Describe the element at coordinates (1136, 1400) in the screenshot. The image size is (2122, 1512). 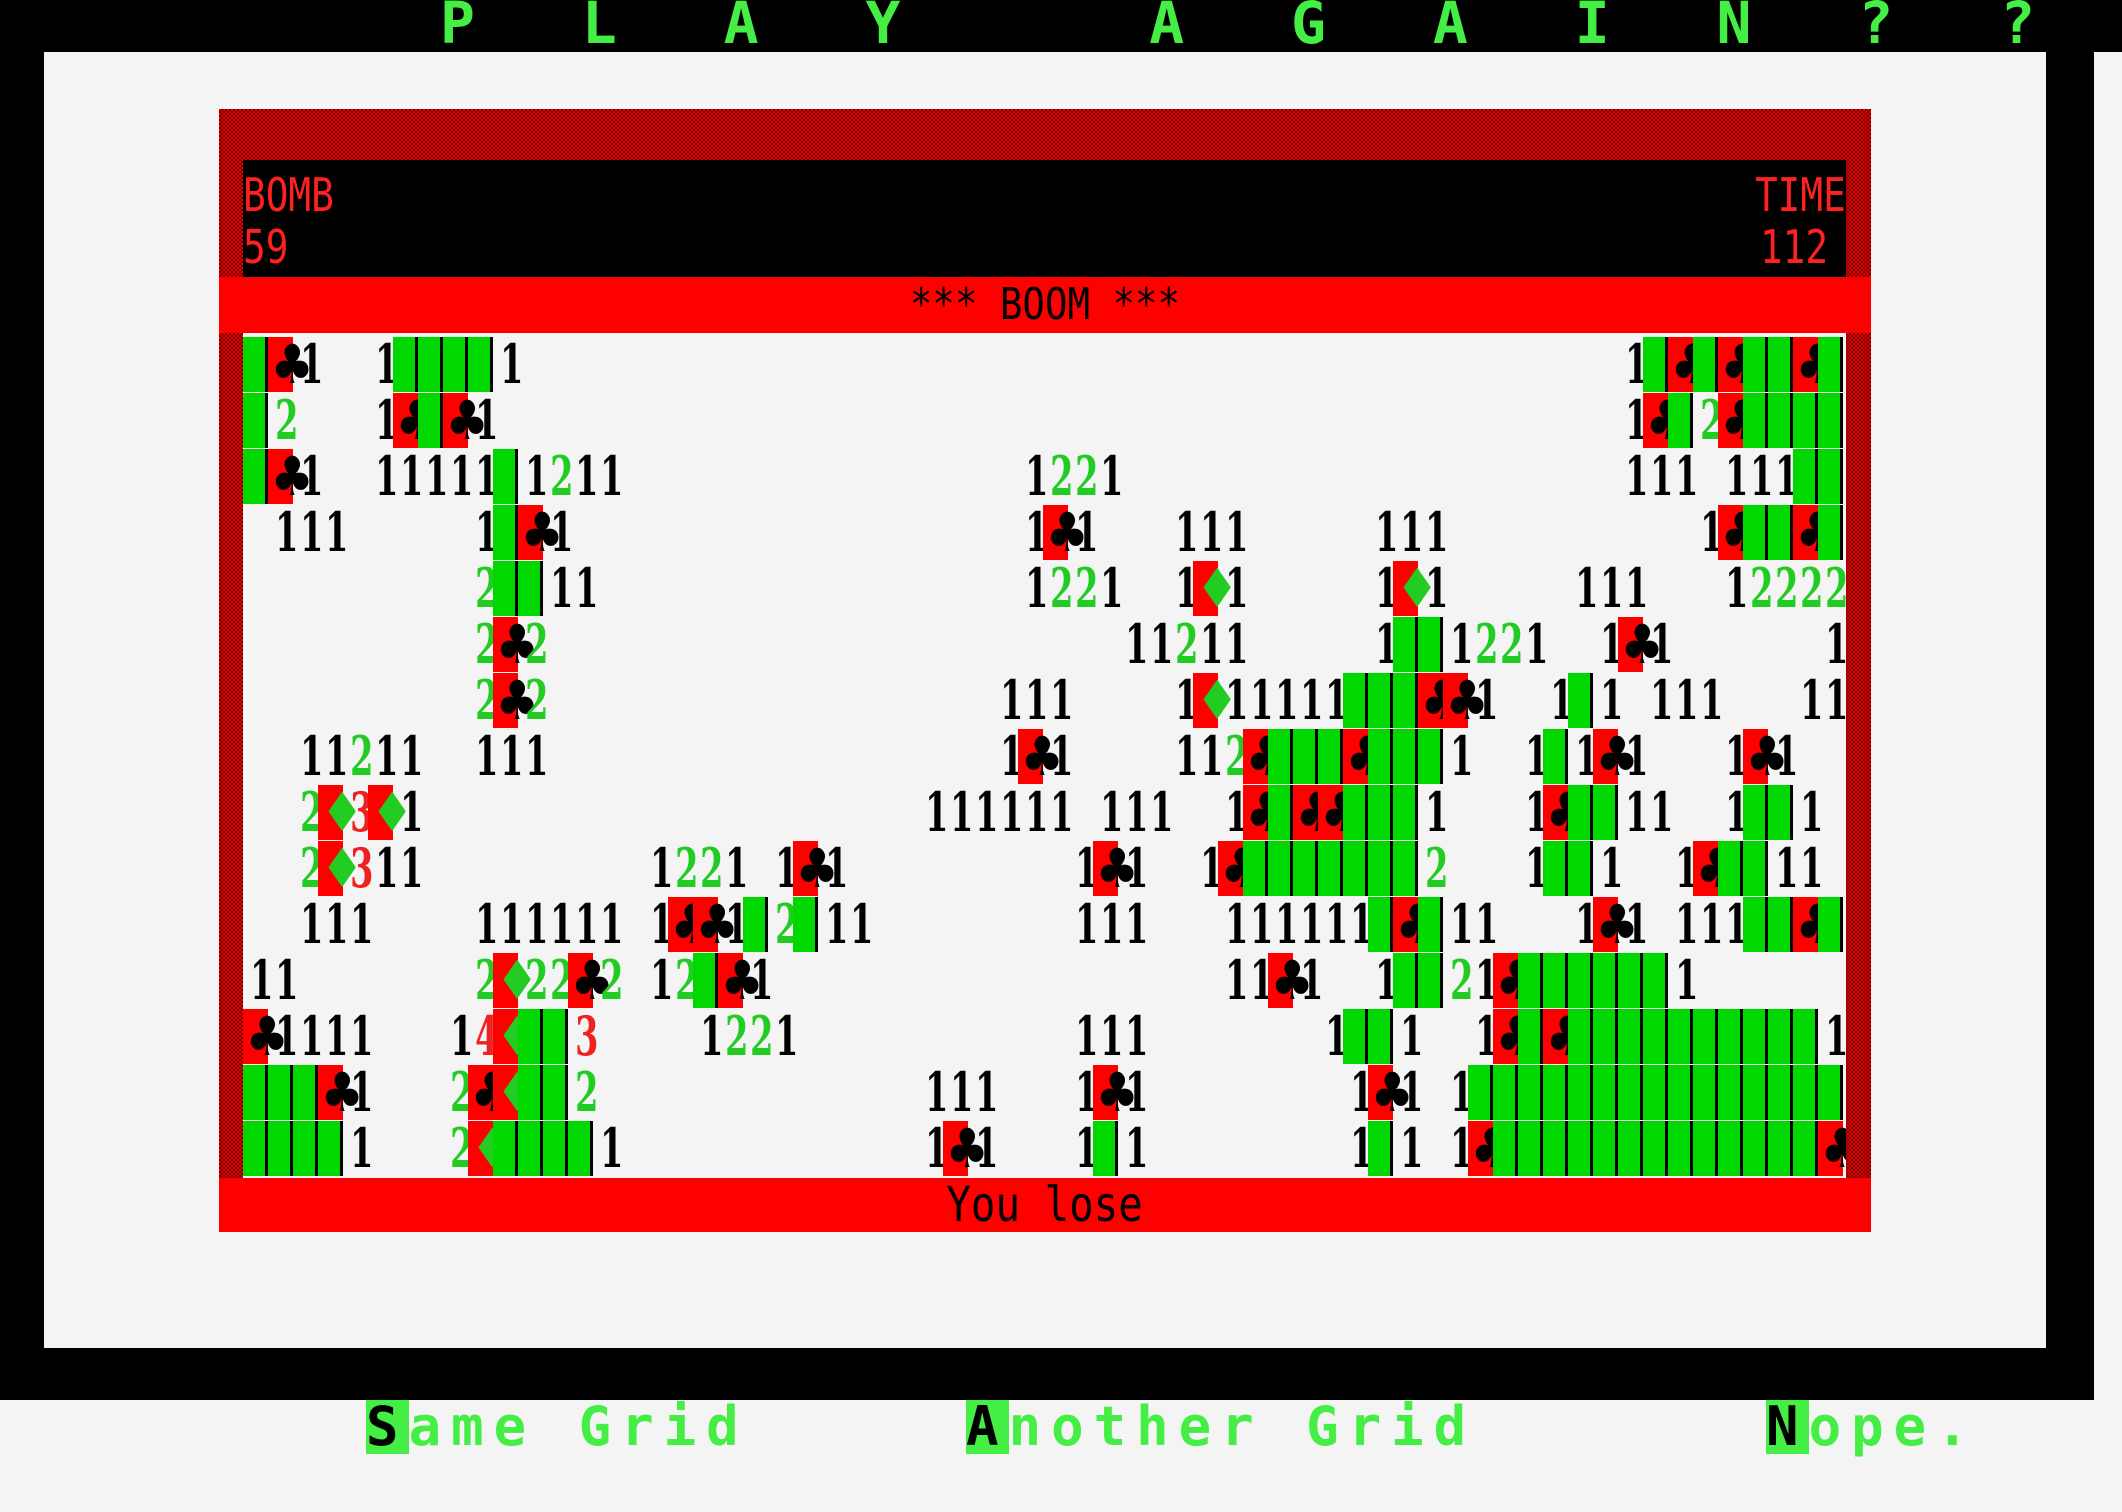
I see `another-grid-option: Another Grid` at that location.